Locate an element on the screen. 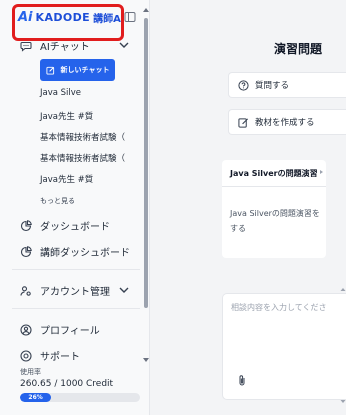  nav-dashboard: ダッシュボード is located at coordinates (65, 225).